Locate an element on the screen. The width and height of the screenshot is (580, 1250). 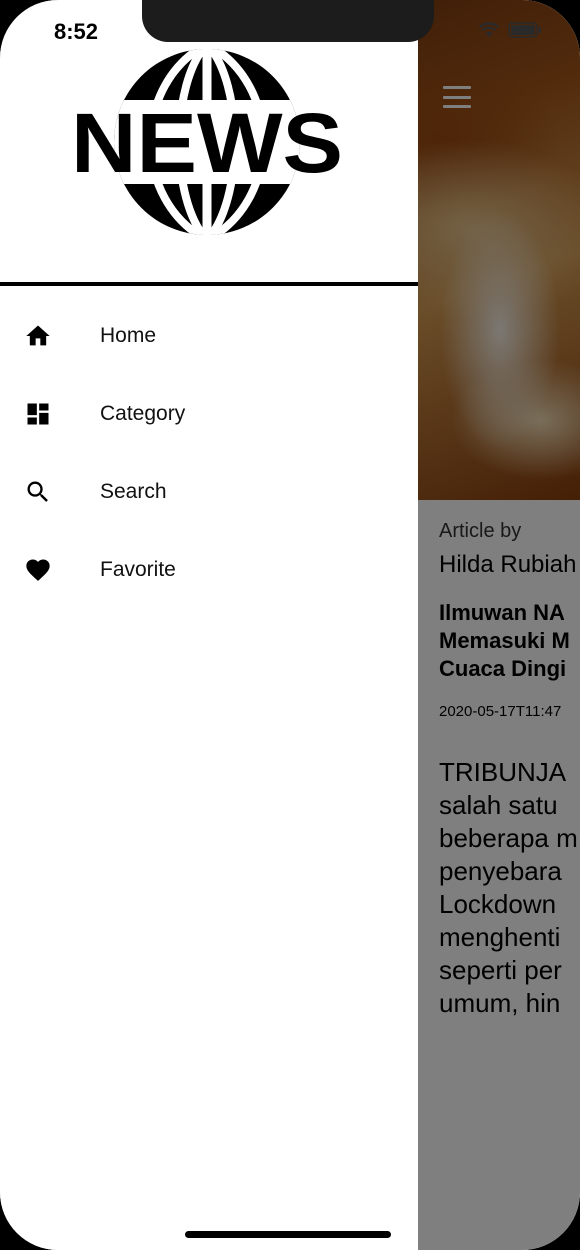
drawer-item-label: Favorite is located at coordinates (138, 569).